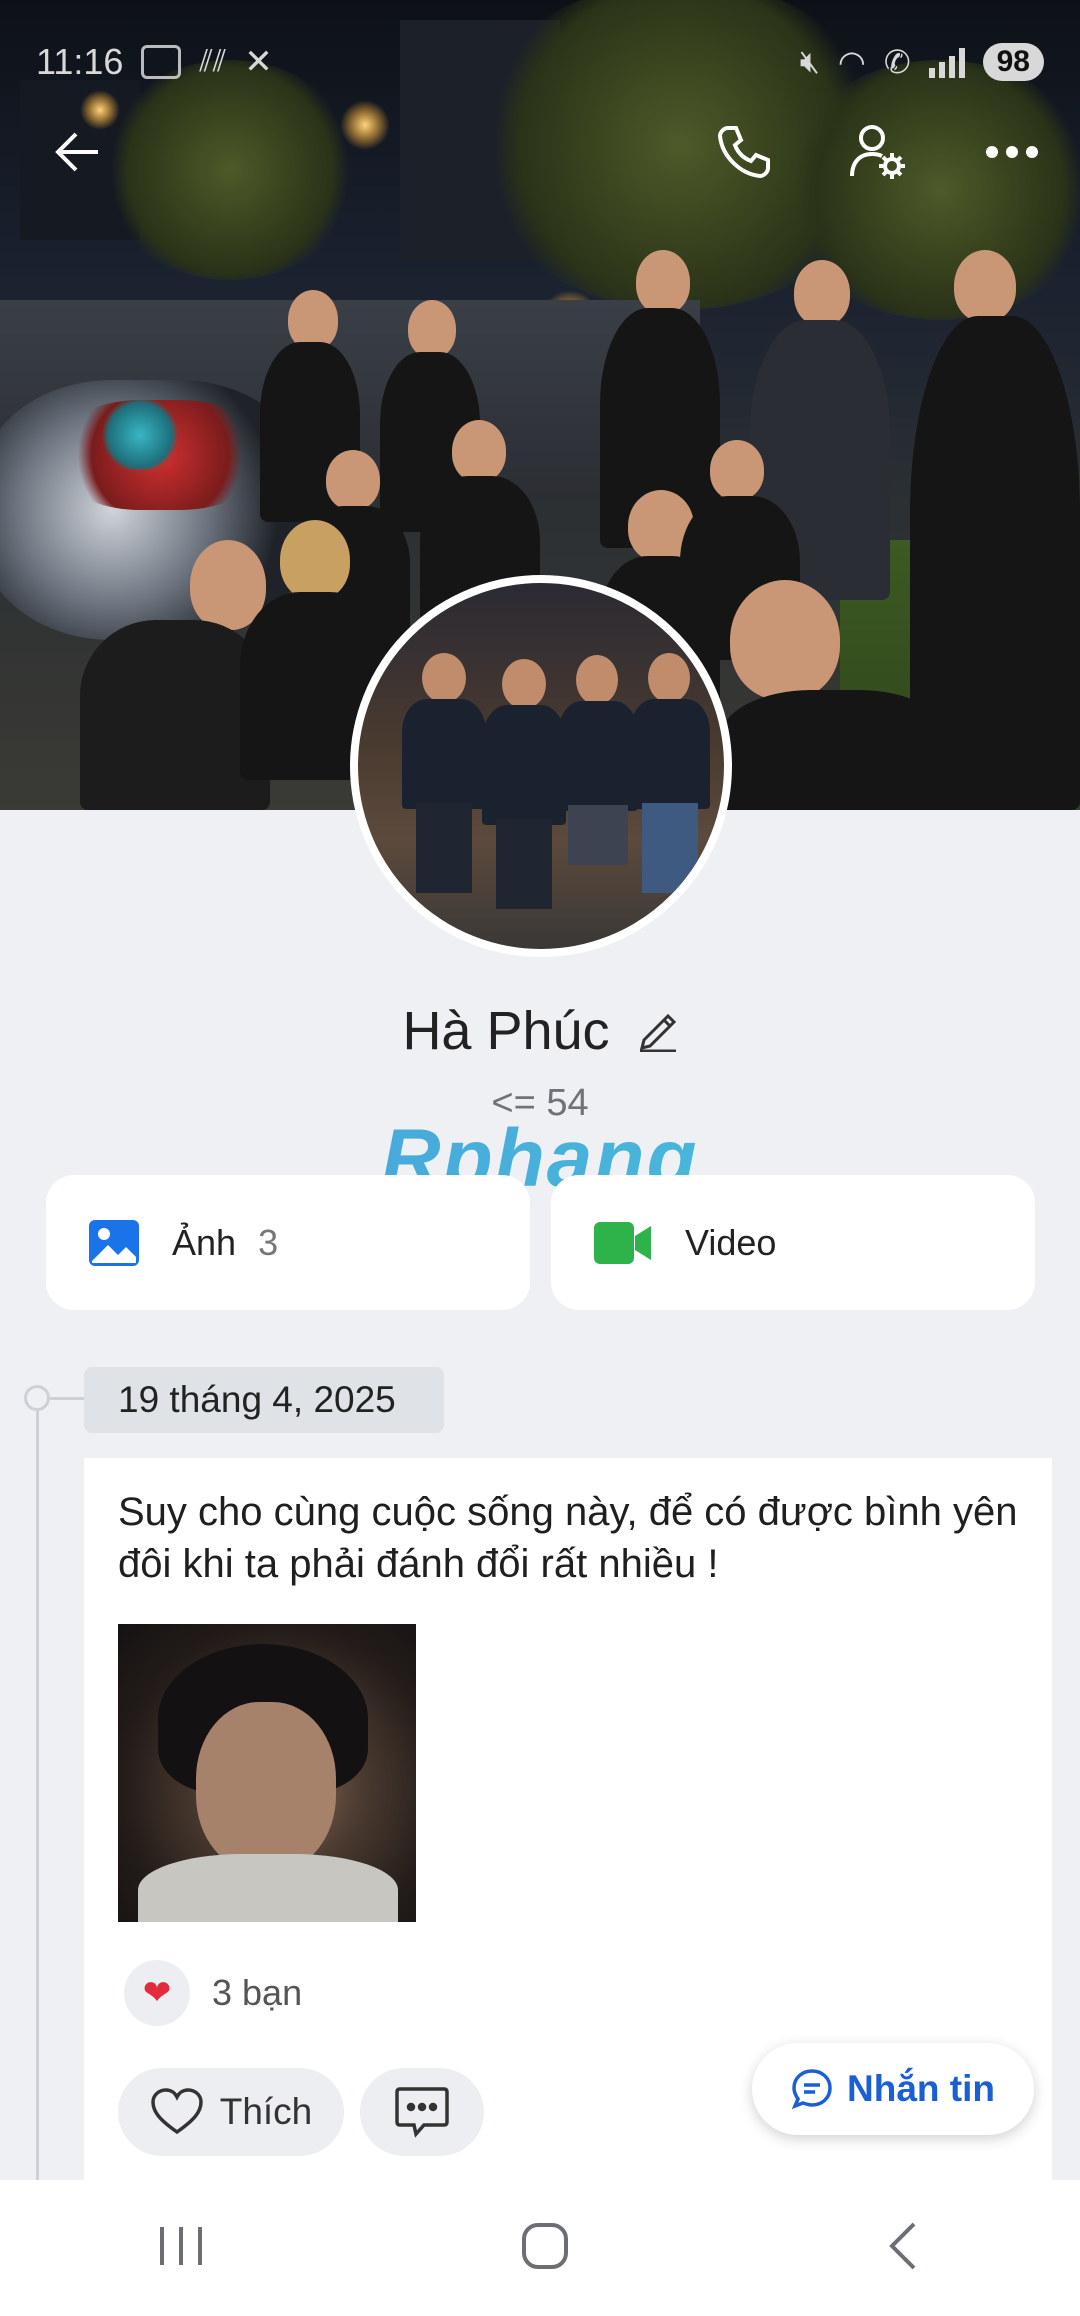 The width and height of the screenshot is (1080, 2316). I want to click on profile-settings-button, so click(878, 152).